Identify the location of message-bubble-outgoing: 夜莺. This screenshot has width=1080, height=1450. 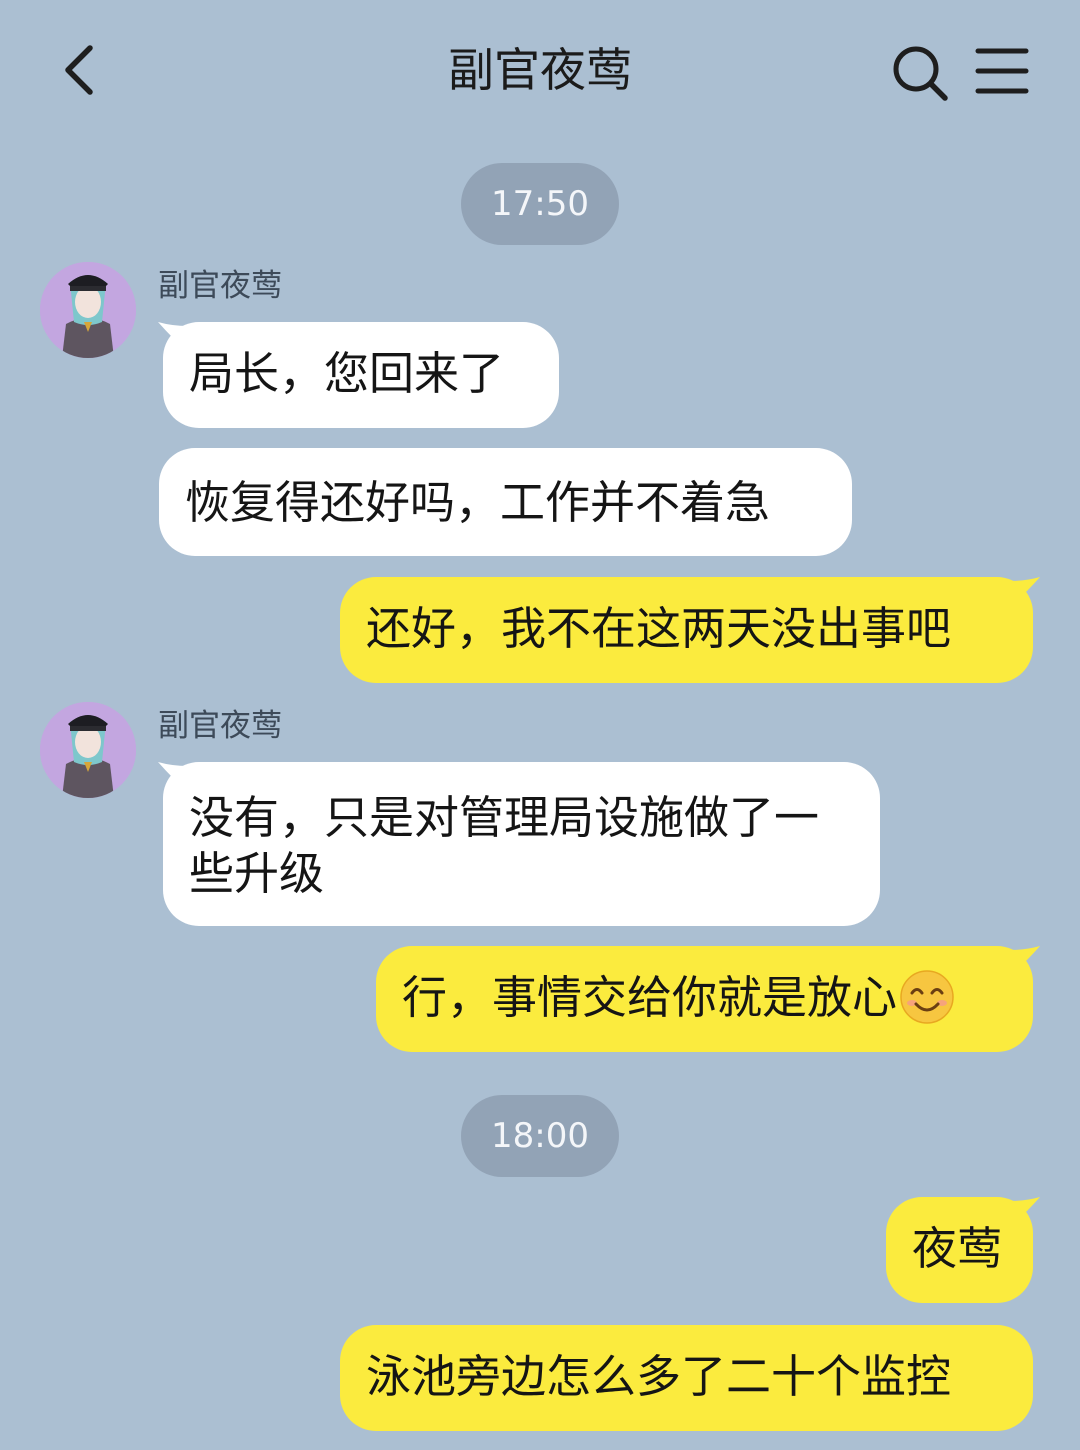
(959, 1250).